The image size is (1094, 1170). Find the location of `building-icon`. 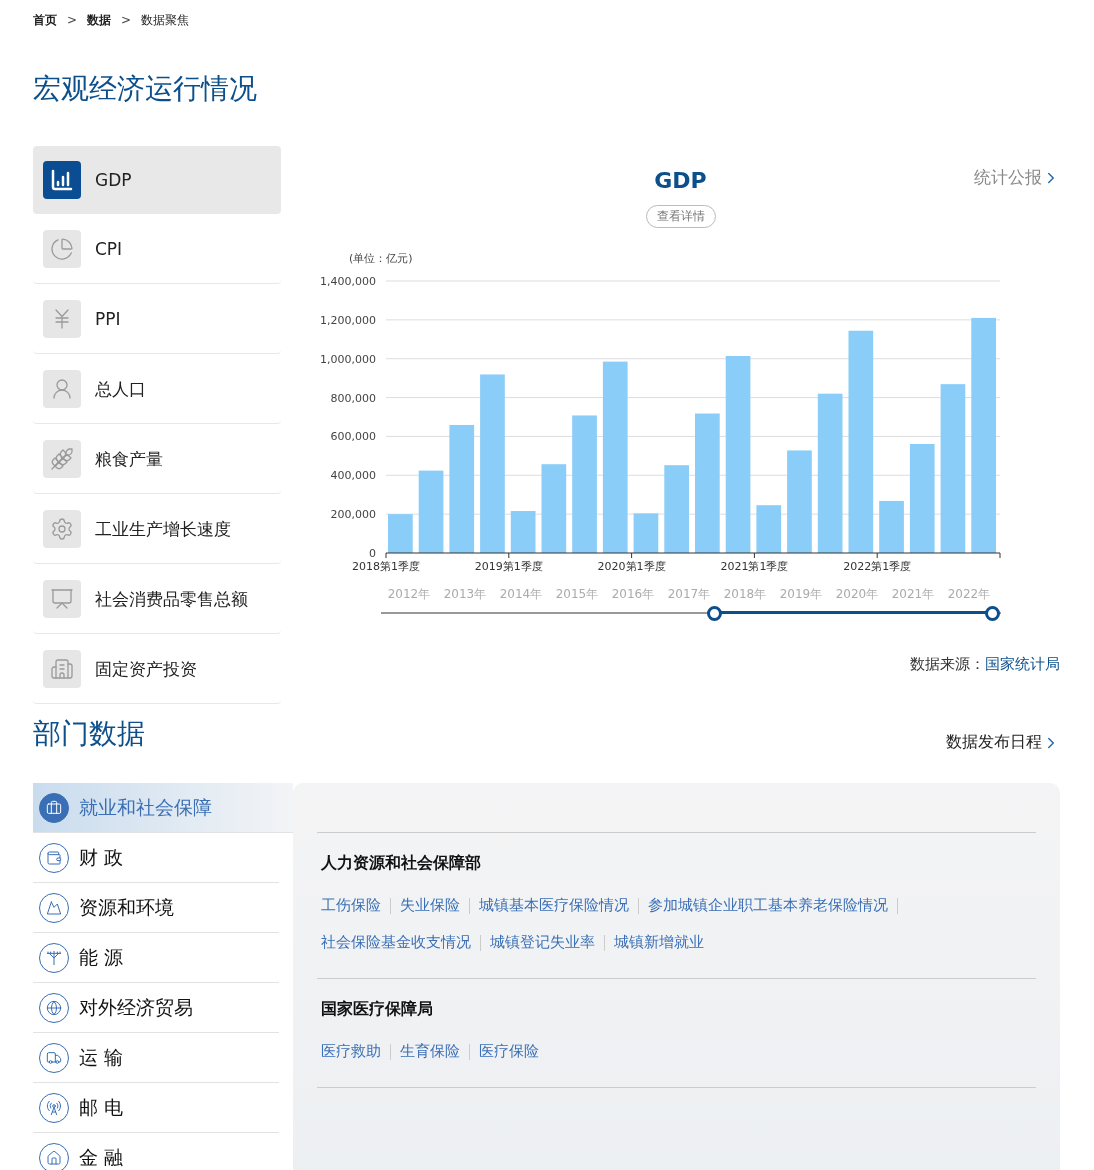

building-icon is located at coordinates (62, 669).